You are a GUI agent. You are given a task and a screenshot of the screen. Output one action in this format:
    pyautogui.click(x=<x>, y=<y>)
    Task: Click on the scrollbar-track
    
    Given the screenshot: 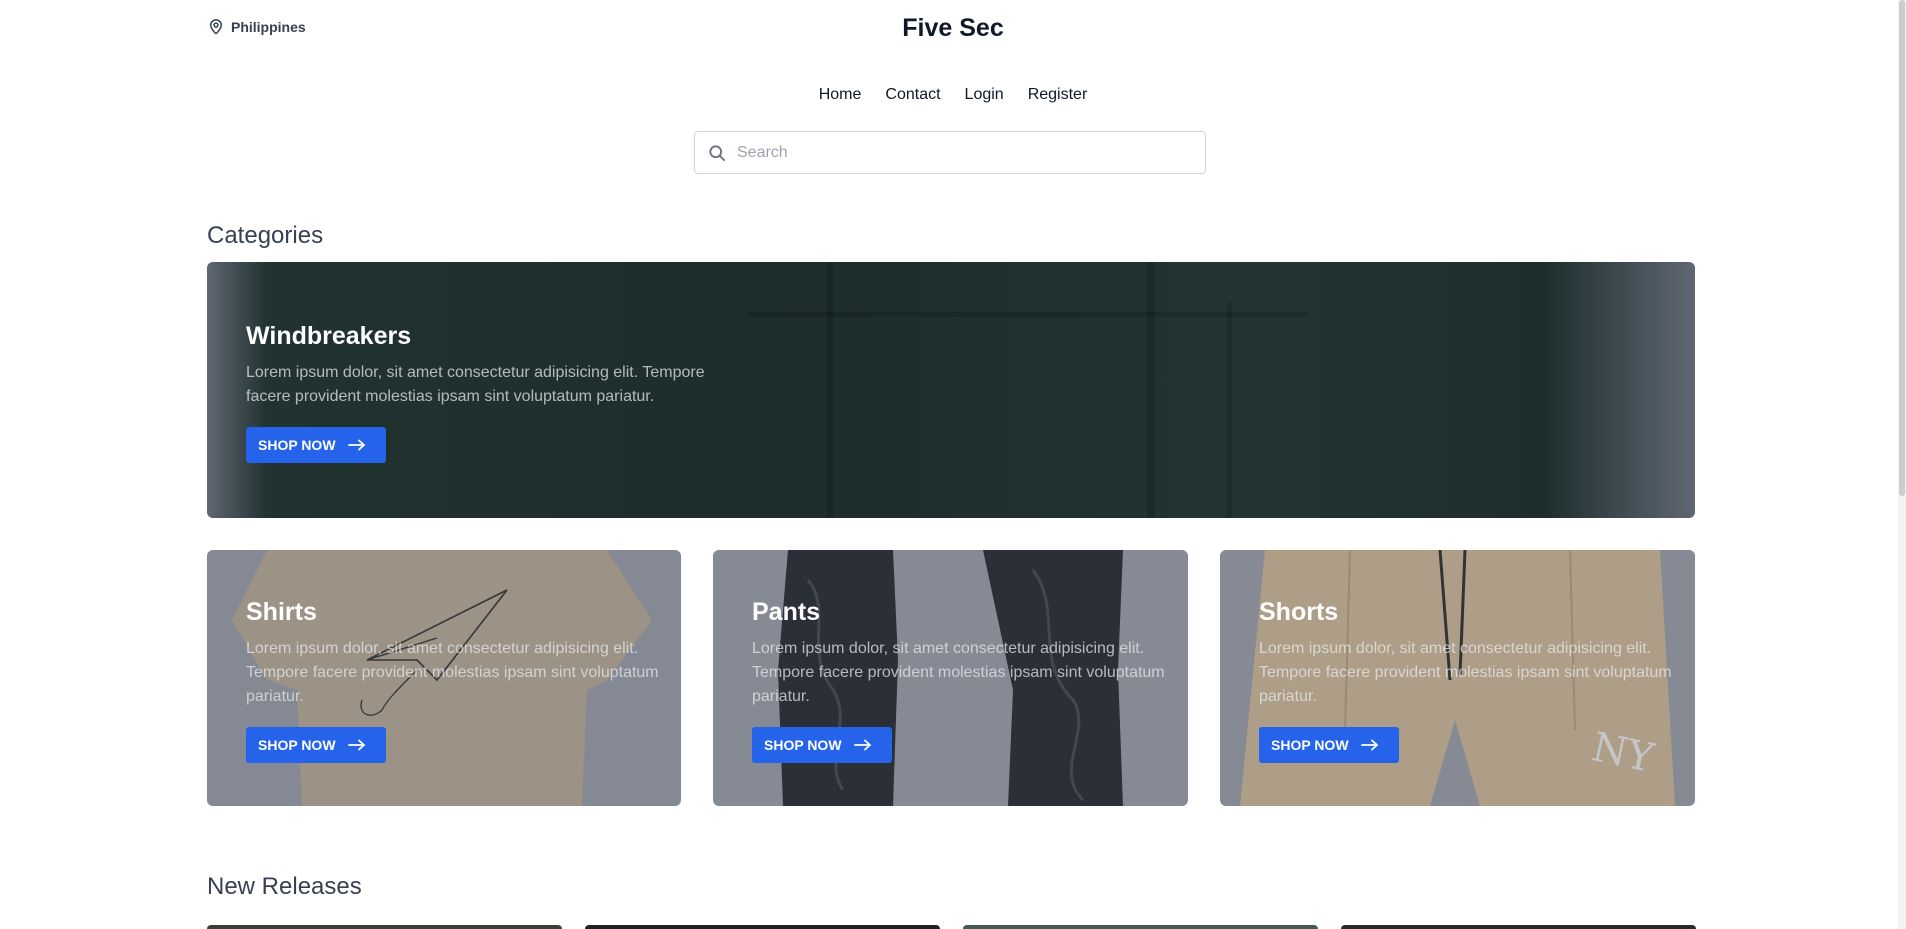 What is the action you would take?
    pyautogui.click(x=1902, y=464)
    